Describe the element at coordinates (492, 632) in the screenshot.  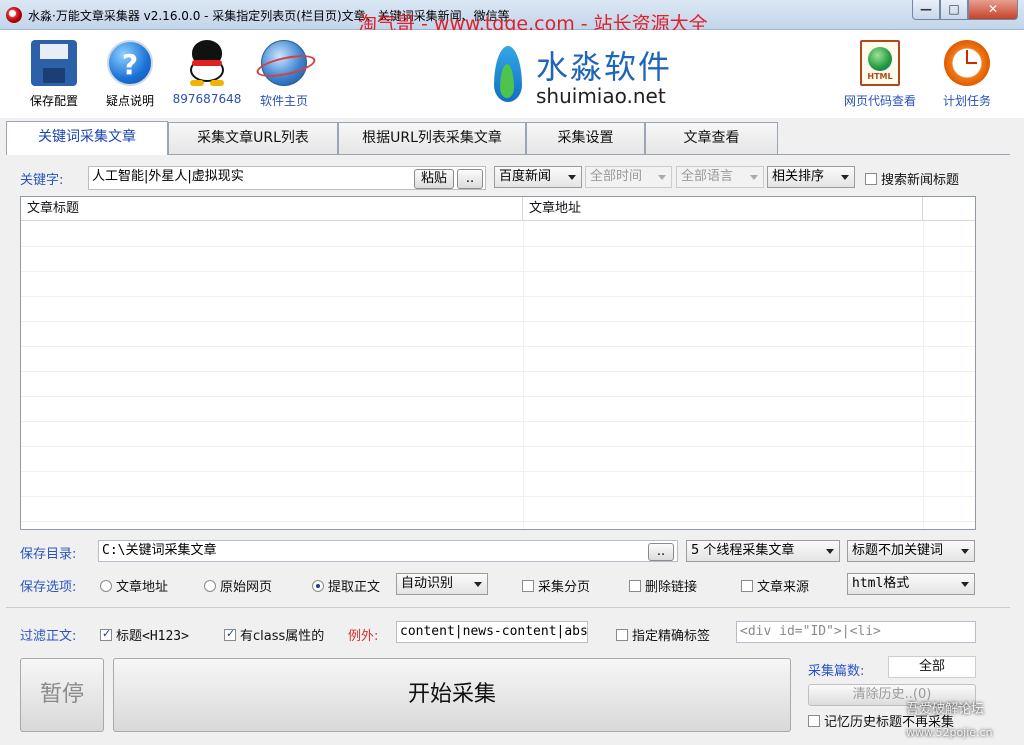
I see `exception-input: content|news-content|abs` at that location.